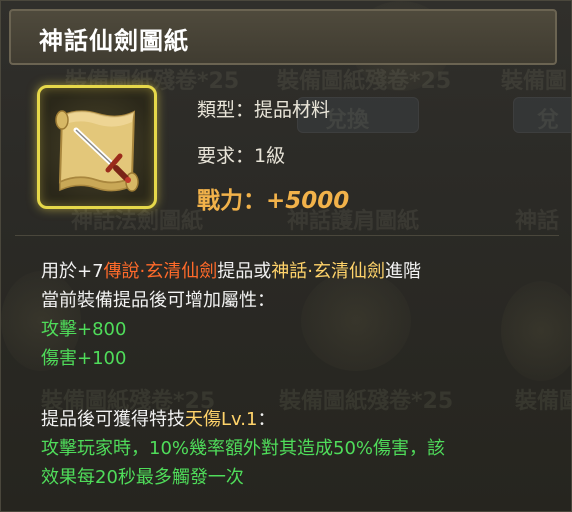 The width and height of the screenshot is (572, 512). I want to click on item-icon-frame, so click(97, 147).